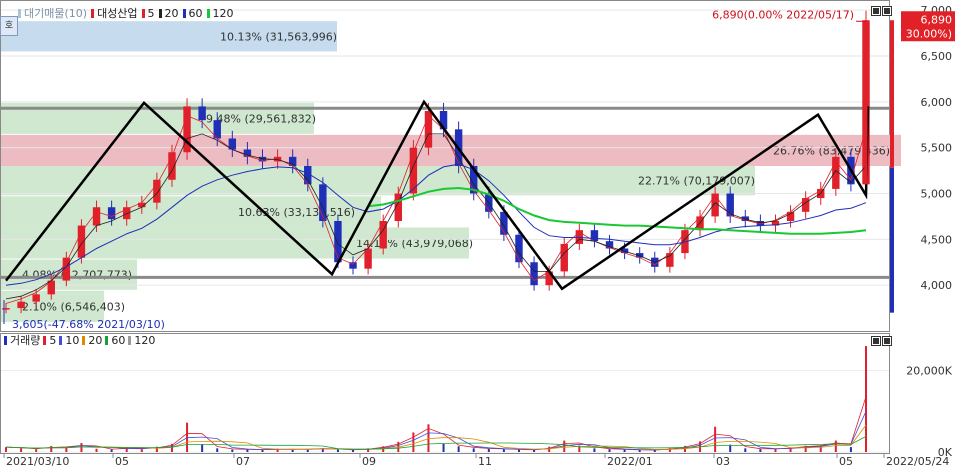 The height and width of the screenshot is (466, 956). I want to click on high-annotation: 6,890(0.00% 2022/05/17), so click(783, 14).